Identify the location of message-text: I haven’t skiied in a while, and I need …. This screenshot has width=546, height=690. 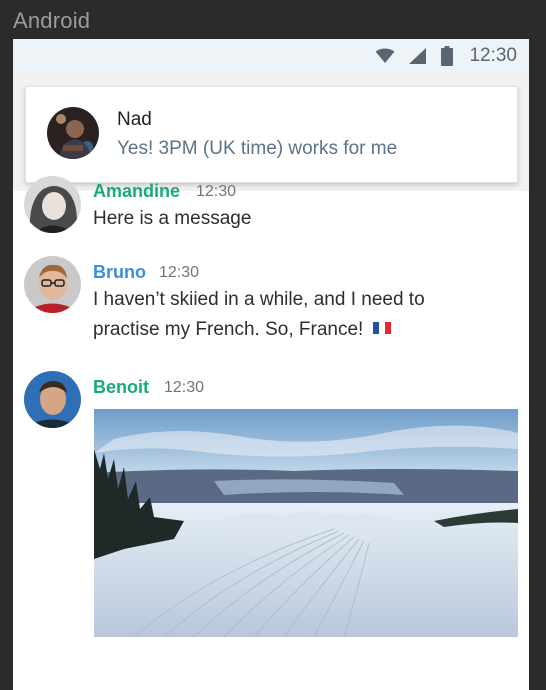
(273, 315).